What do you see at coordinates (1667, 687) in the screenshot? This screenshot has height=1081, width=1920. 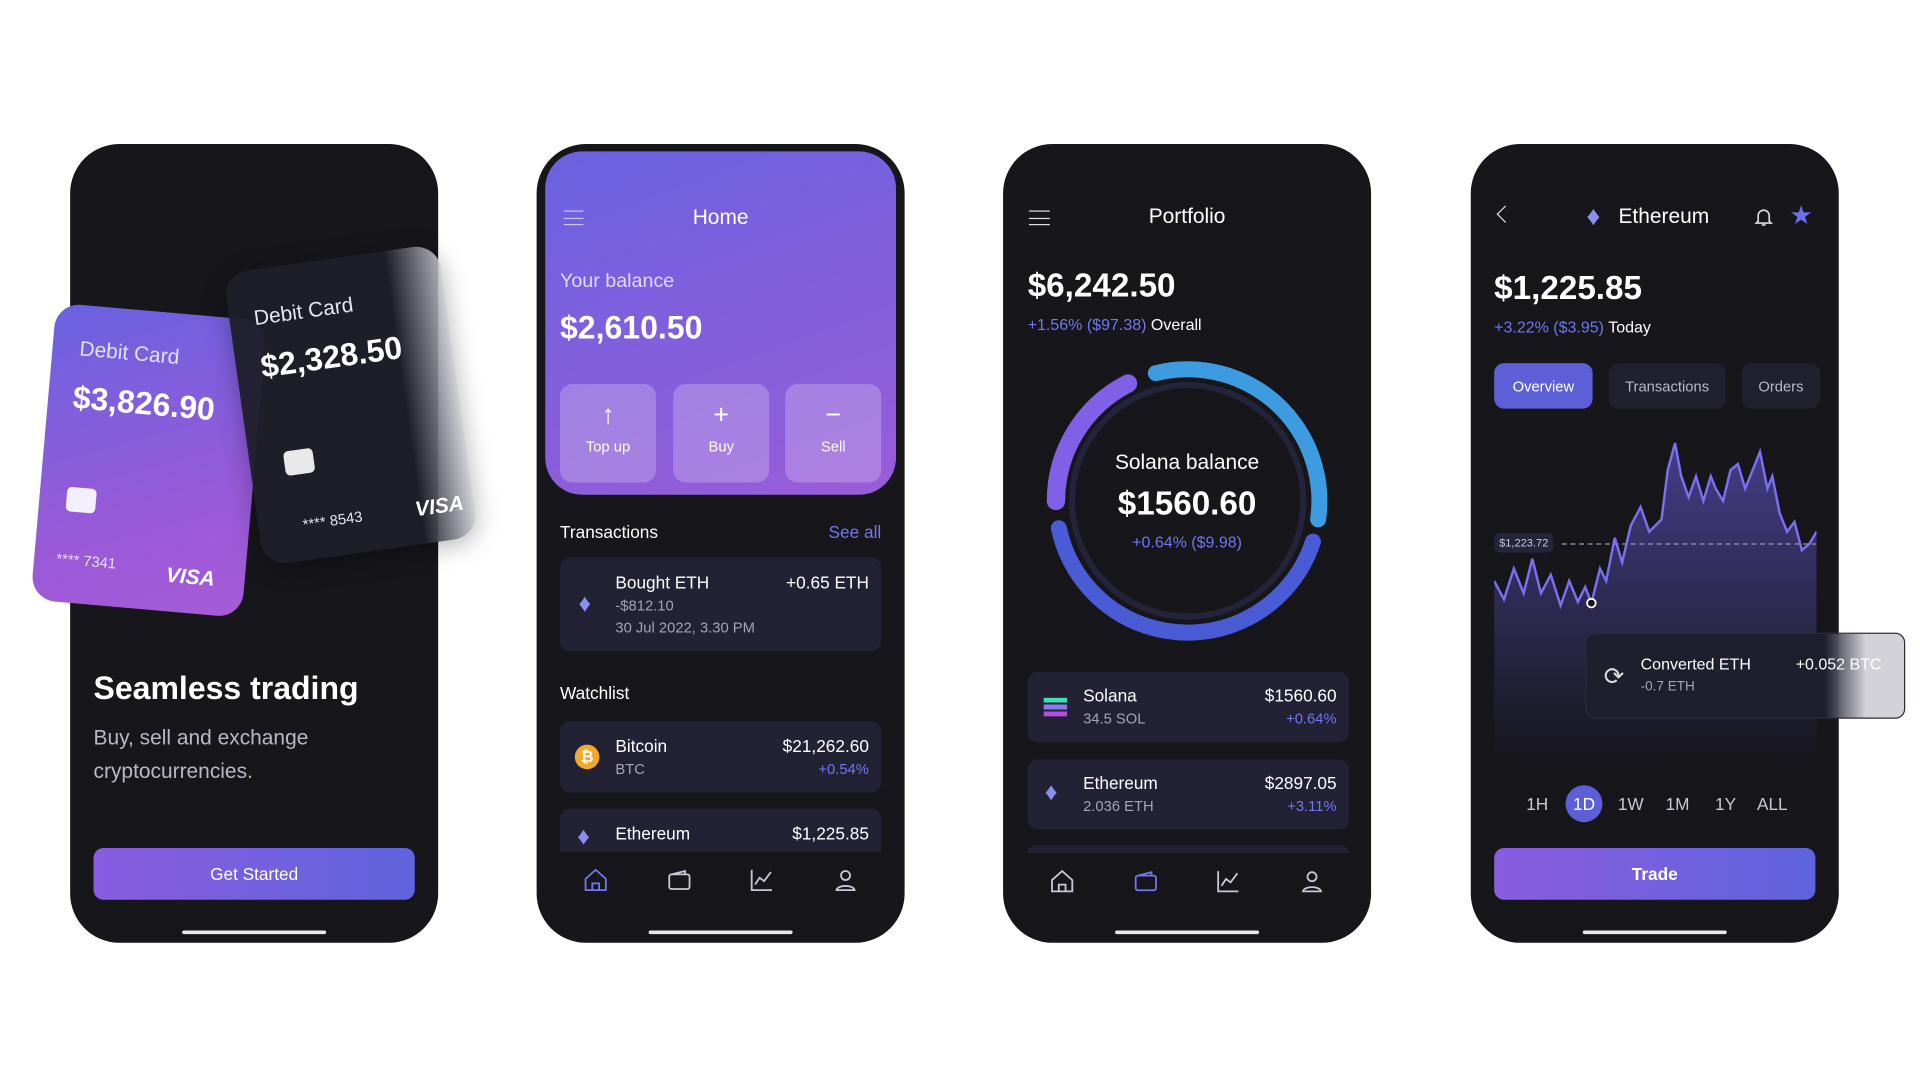 I see `tooltip-sub: -0.7 ETH` at bounding box center [1667, 687].